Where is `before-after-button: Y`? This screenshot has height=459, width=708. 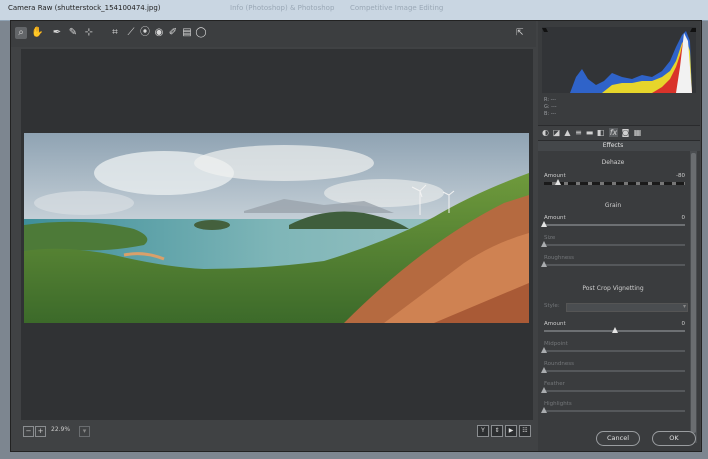 before-after-button: Y is located at coordinates (483, 431).